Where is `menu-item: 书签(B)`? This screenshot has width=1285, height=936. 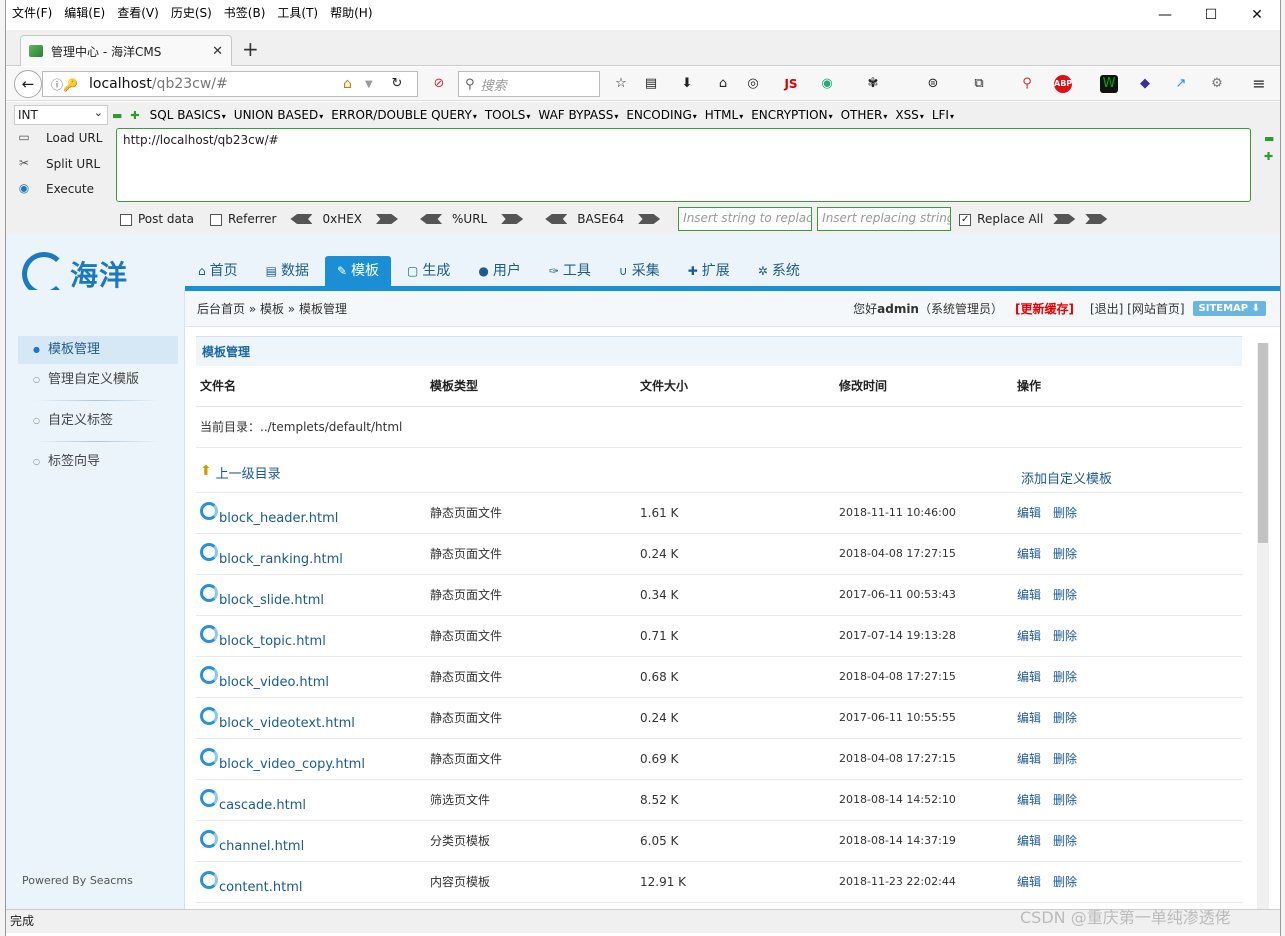 menu-item: 书签(B) is located at coordinates (245, 12).